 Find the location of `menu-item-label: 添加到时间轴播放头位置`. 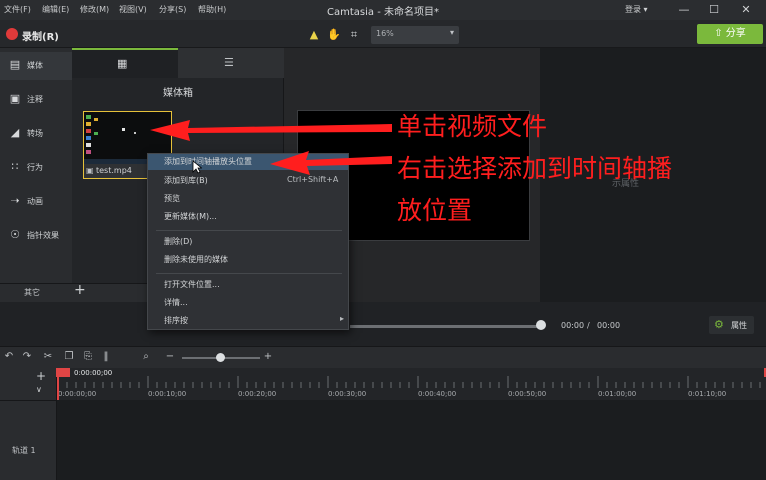

menu-item-label: 添加到时间轴播放头位置 is located at coordinates (208, 161).